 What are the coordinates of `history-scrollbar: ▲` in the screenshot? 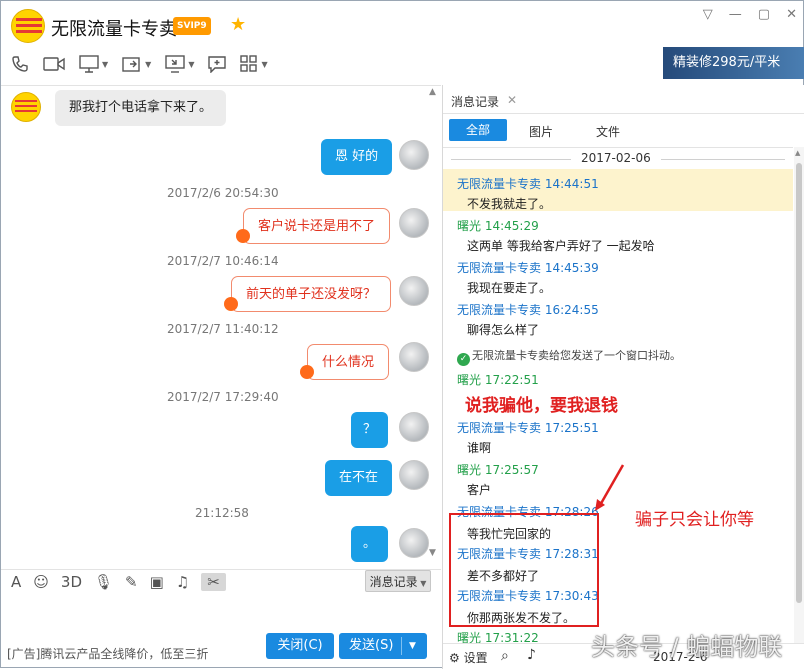 It's located at (799, 408).